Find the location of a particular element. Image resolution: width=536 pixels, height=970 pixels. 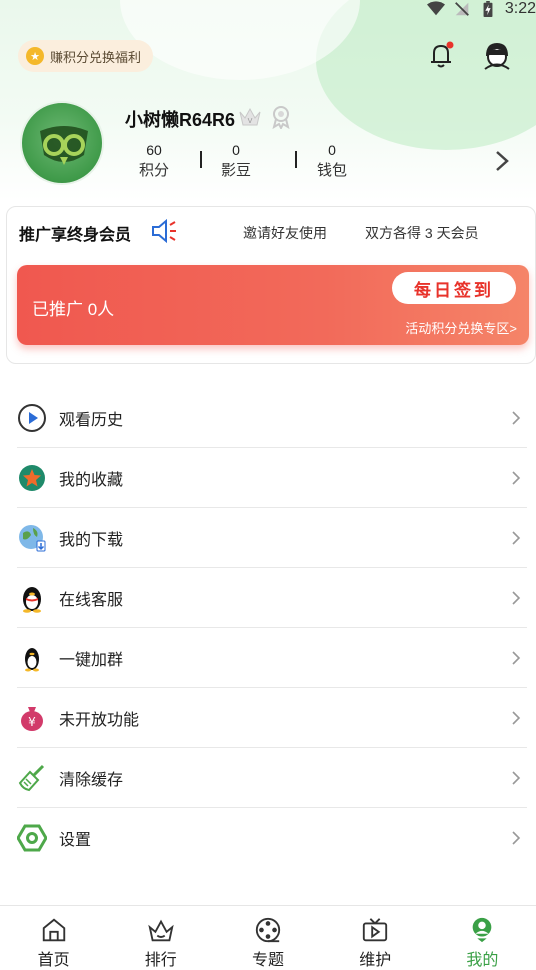

money-bag-icon: ¥ is located at coordinates (32, 718).